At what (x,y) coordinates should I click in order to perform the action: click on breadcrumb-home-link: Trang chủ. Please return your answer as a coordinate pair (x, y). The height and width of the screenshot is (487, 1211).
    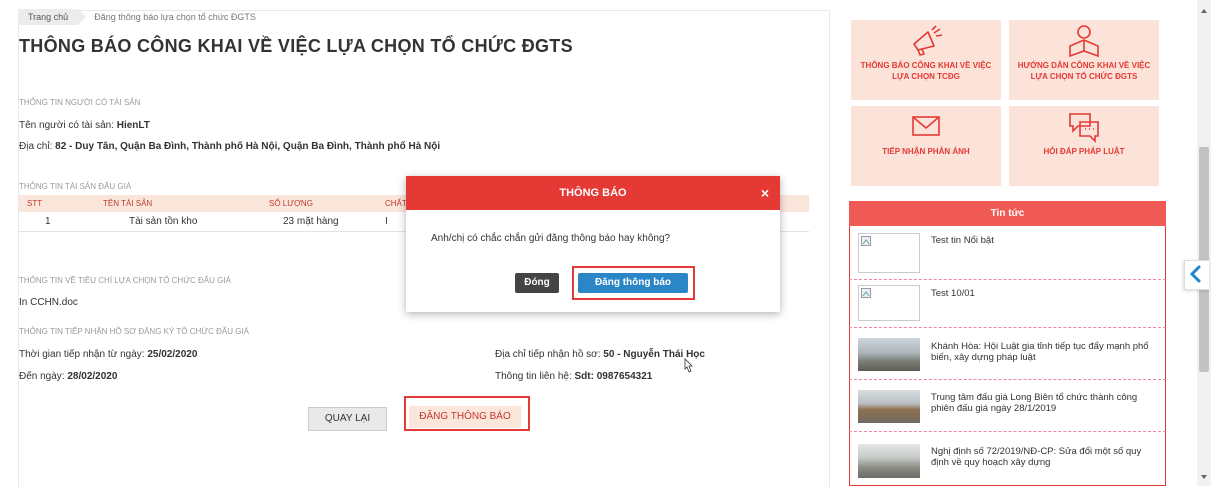
    Looking at the image, I should click on (52, 17).